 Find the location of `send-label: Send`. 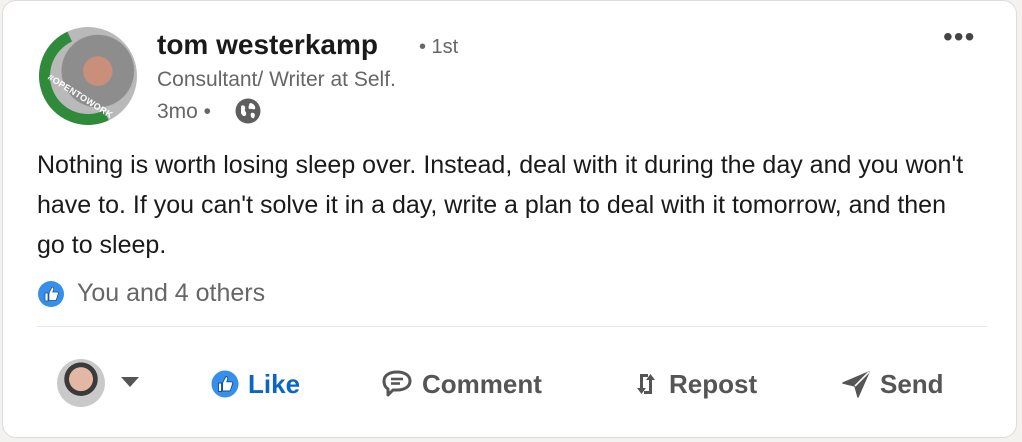

send-label: Send is located at coordinates (912, 383).